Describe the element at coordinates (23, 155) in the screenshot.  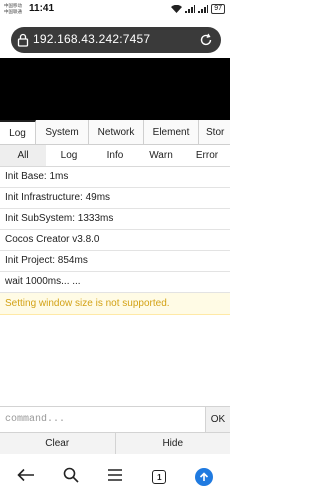
I see `filter-all: All` at that location.